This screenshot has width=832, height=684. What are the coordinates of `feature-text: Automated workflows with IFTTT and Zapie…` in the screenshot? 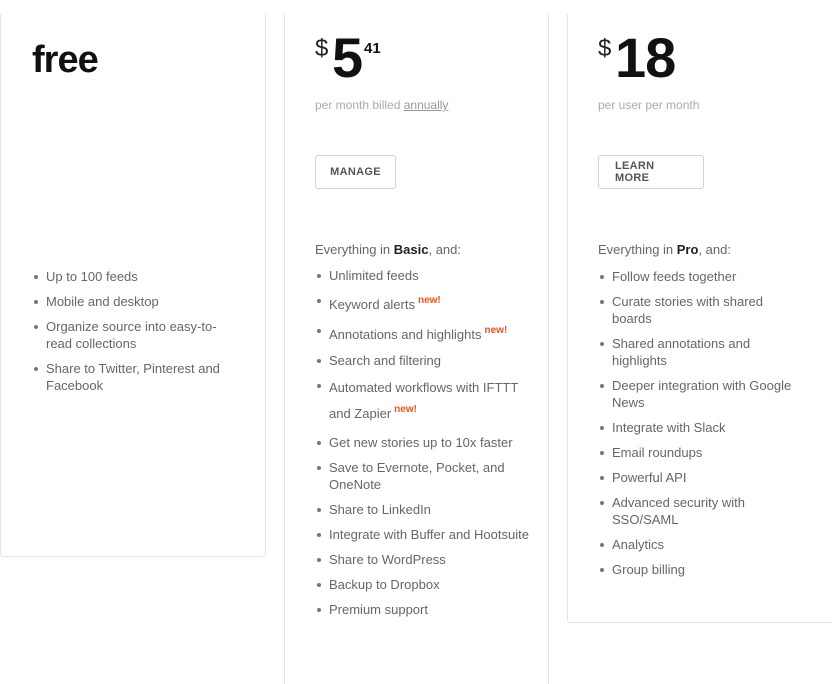 It's located at (424, 400).